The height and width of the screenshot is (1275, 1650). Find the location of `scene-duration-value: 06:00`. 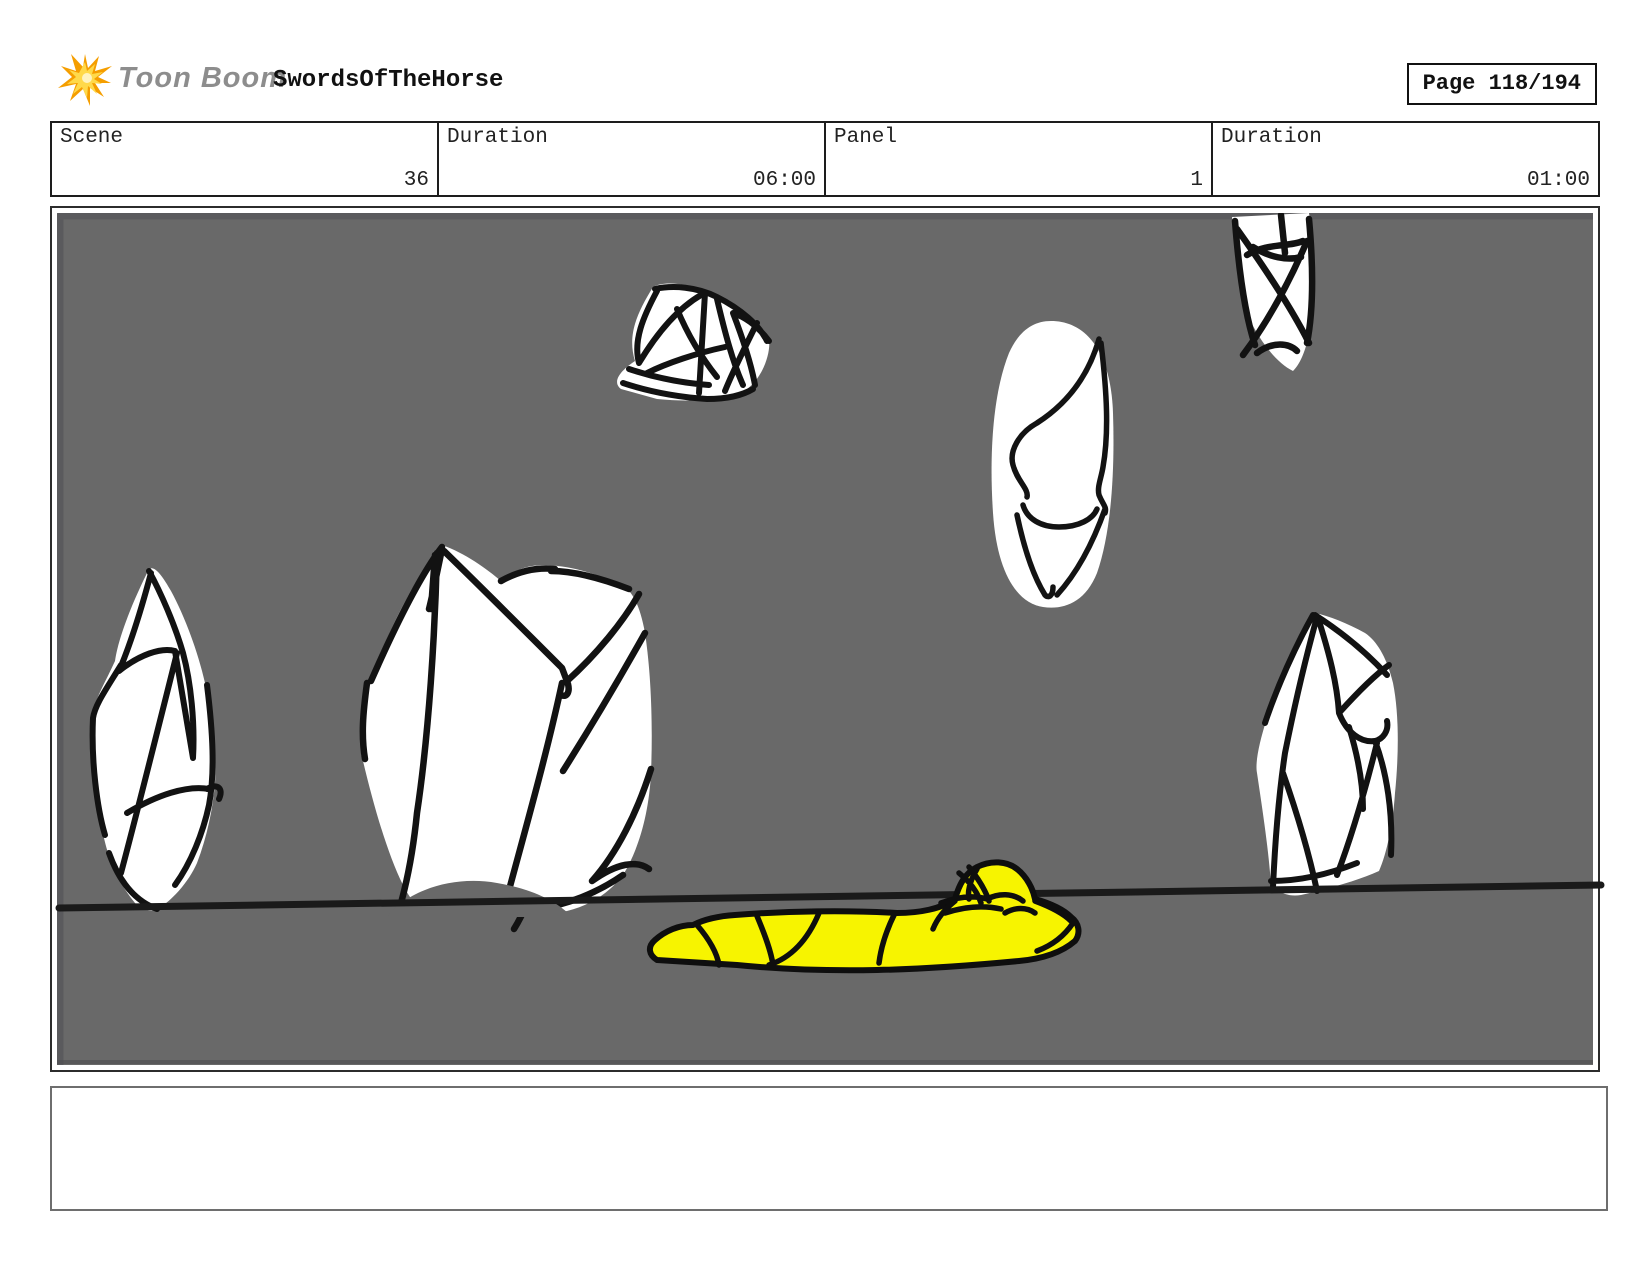

scene-duration-value: 06:00 is located at coordinates (784, 180).